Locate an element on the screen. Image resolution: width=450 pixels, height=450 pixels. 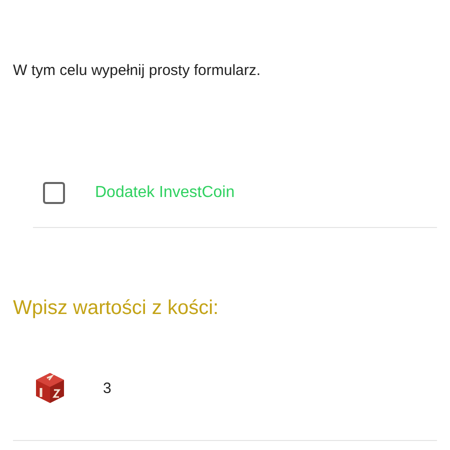
dice-icon is located at coordinates (50, 388).